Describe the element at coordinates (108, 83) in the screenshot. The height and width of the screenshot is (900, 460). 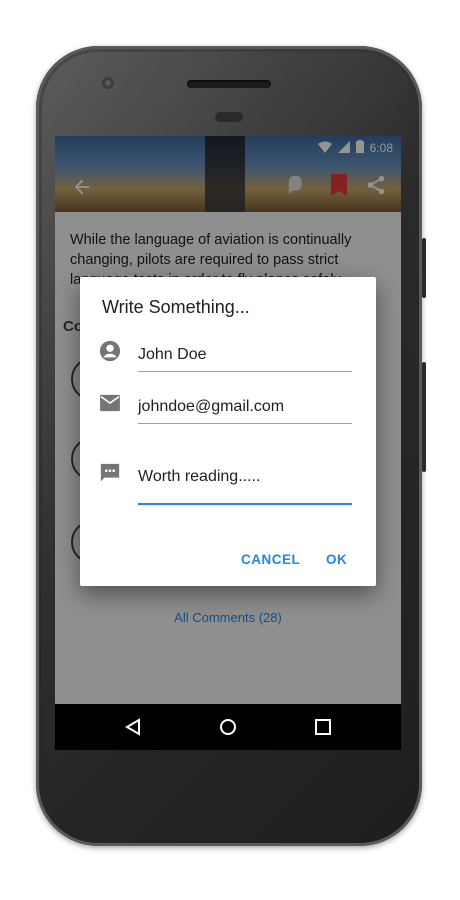
I see `front-camera` at that location.